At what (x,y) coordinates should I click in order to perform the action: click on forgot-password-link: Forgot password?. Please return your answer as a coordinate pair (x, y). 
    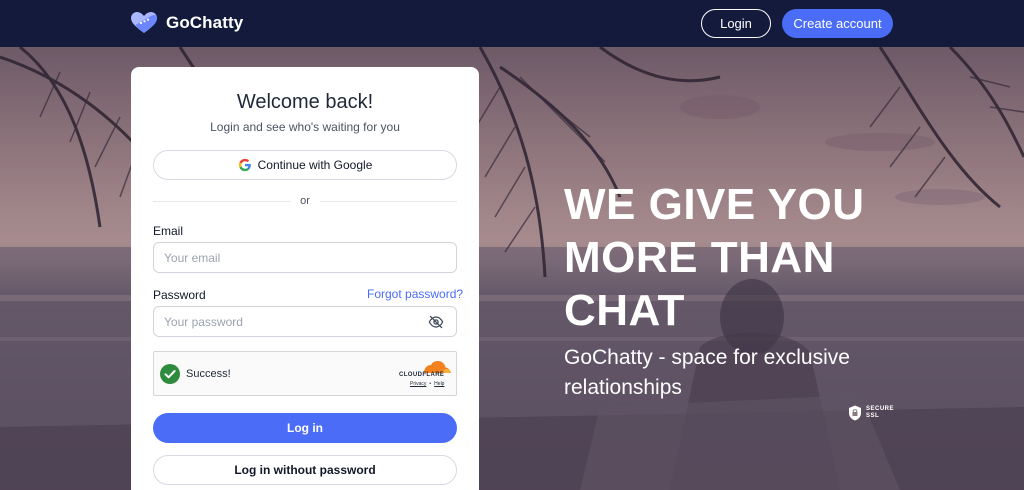
    Looking at the image, I should click on (415, 294).